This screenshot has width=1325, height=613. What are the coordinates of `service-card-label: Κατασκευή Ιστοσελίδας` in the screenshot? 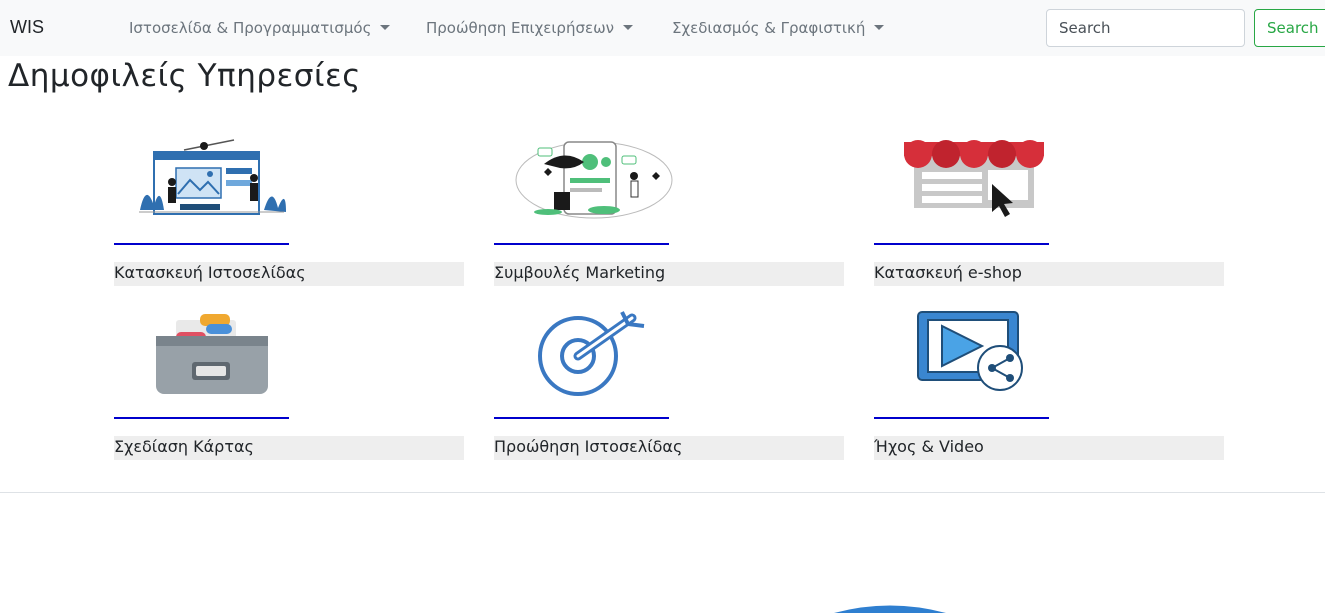 It's located at (289, 274).